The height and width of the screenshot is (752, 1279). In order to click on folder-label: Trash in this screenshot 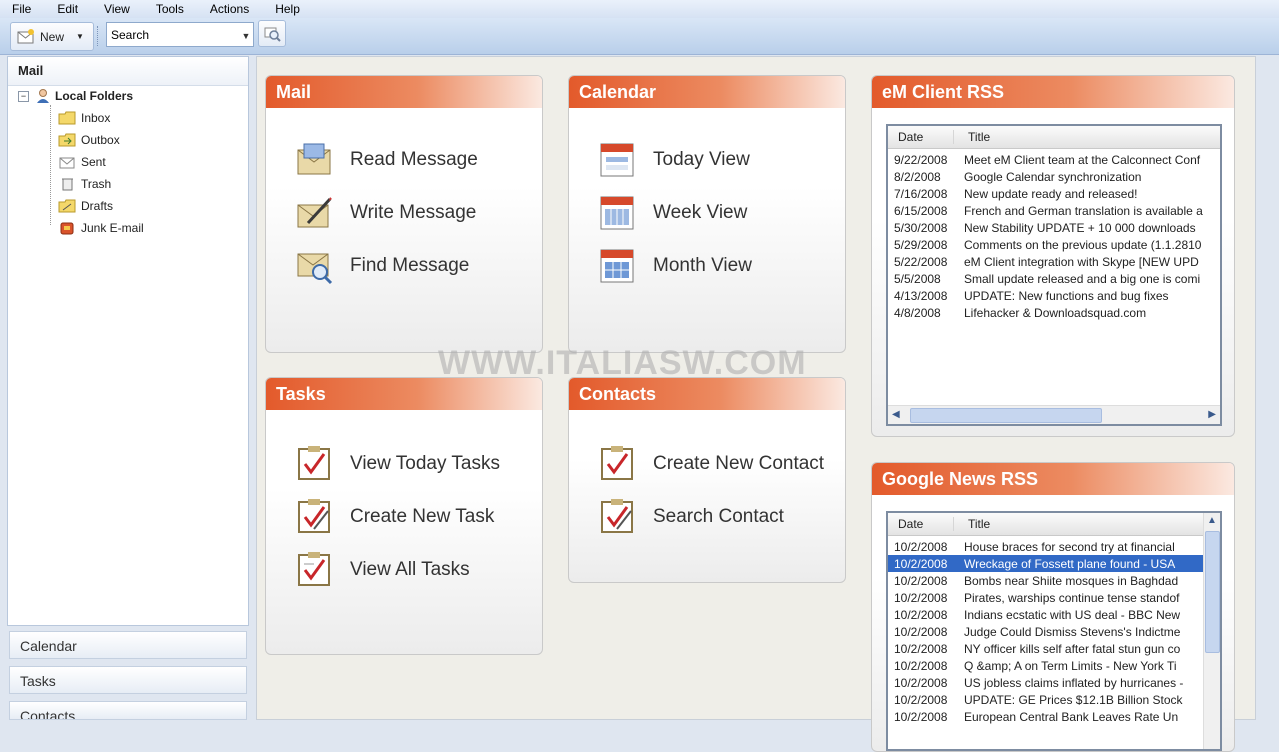, I will do `click(96, 184)`.